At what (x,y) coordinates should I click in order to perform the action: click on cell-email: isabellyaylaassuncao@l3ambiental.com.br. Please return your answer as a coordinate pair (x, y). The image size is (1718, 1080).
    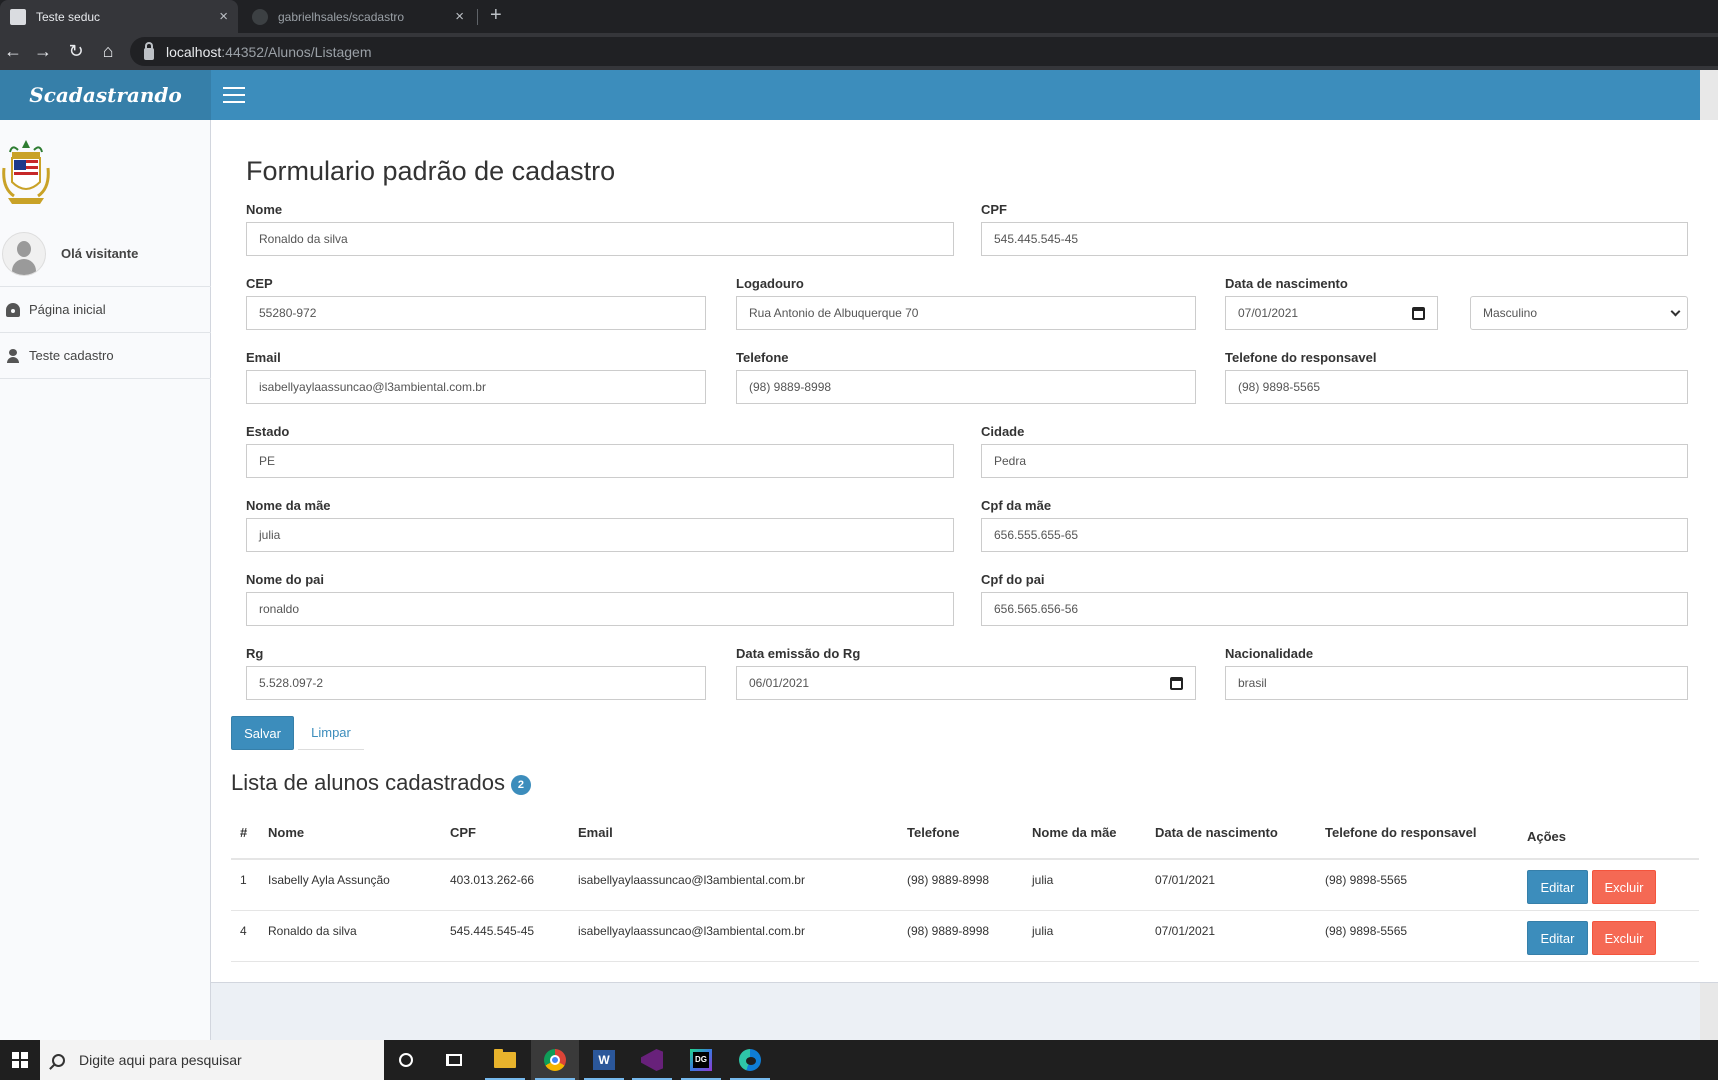
    Looking at the image, I should click on (691, 931).